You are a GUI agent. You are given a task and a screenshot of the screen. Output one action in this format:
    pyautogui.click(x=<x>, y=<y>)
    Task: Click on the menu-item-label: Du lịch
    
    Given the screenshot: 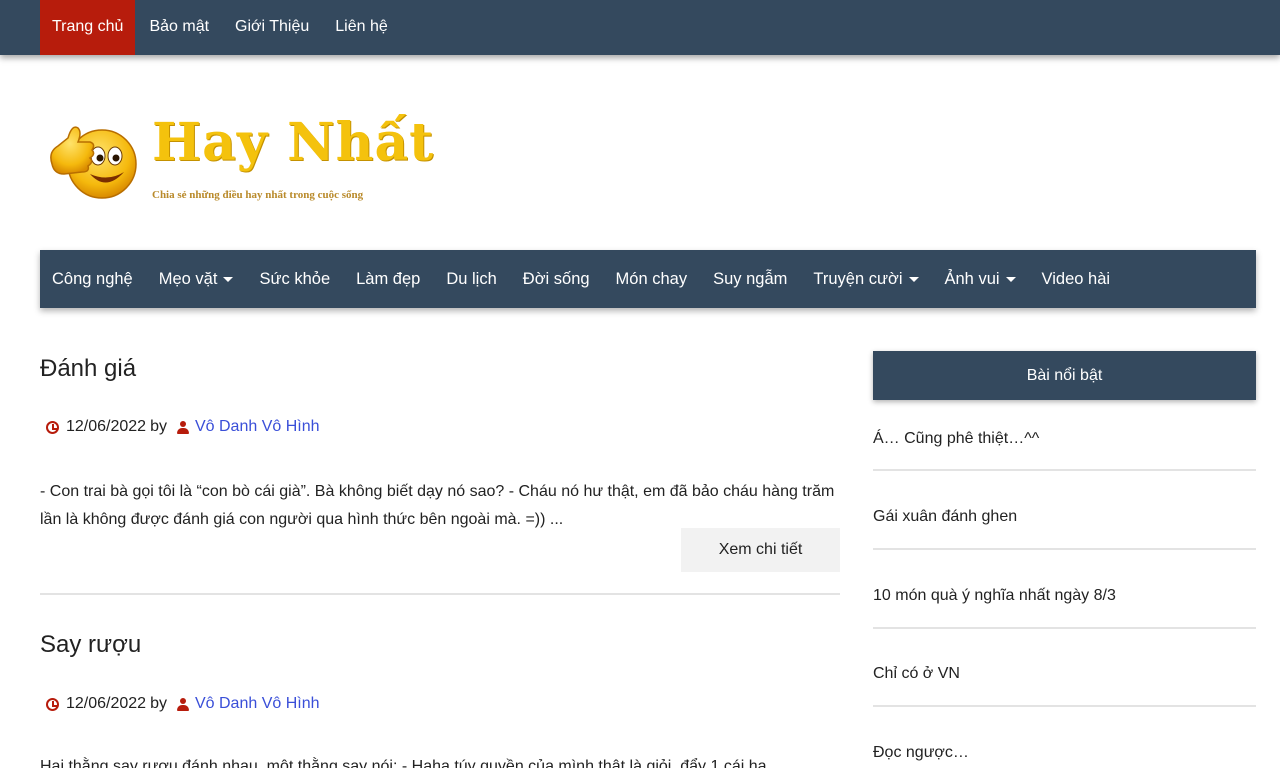 What is the action you would take?
    pyautogui.click(x=471, y=278)
    